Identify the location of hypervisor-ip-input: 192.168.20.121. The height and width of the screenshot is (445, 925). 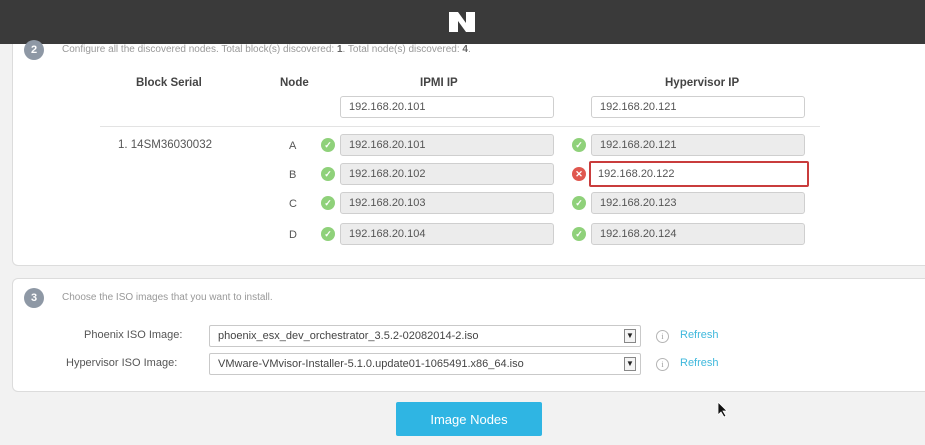
(698, 145).